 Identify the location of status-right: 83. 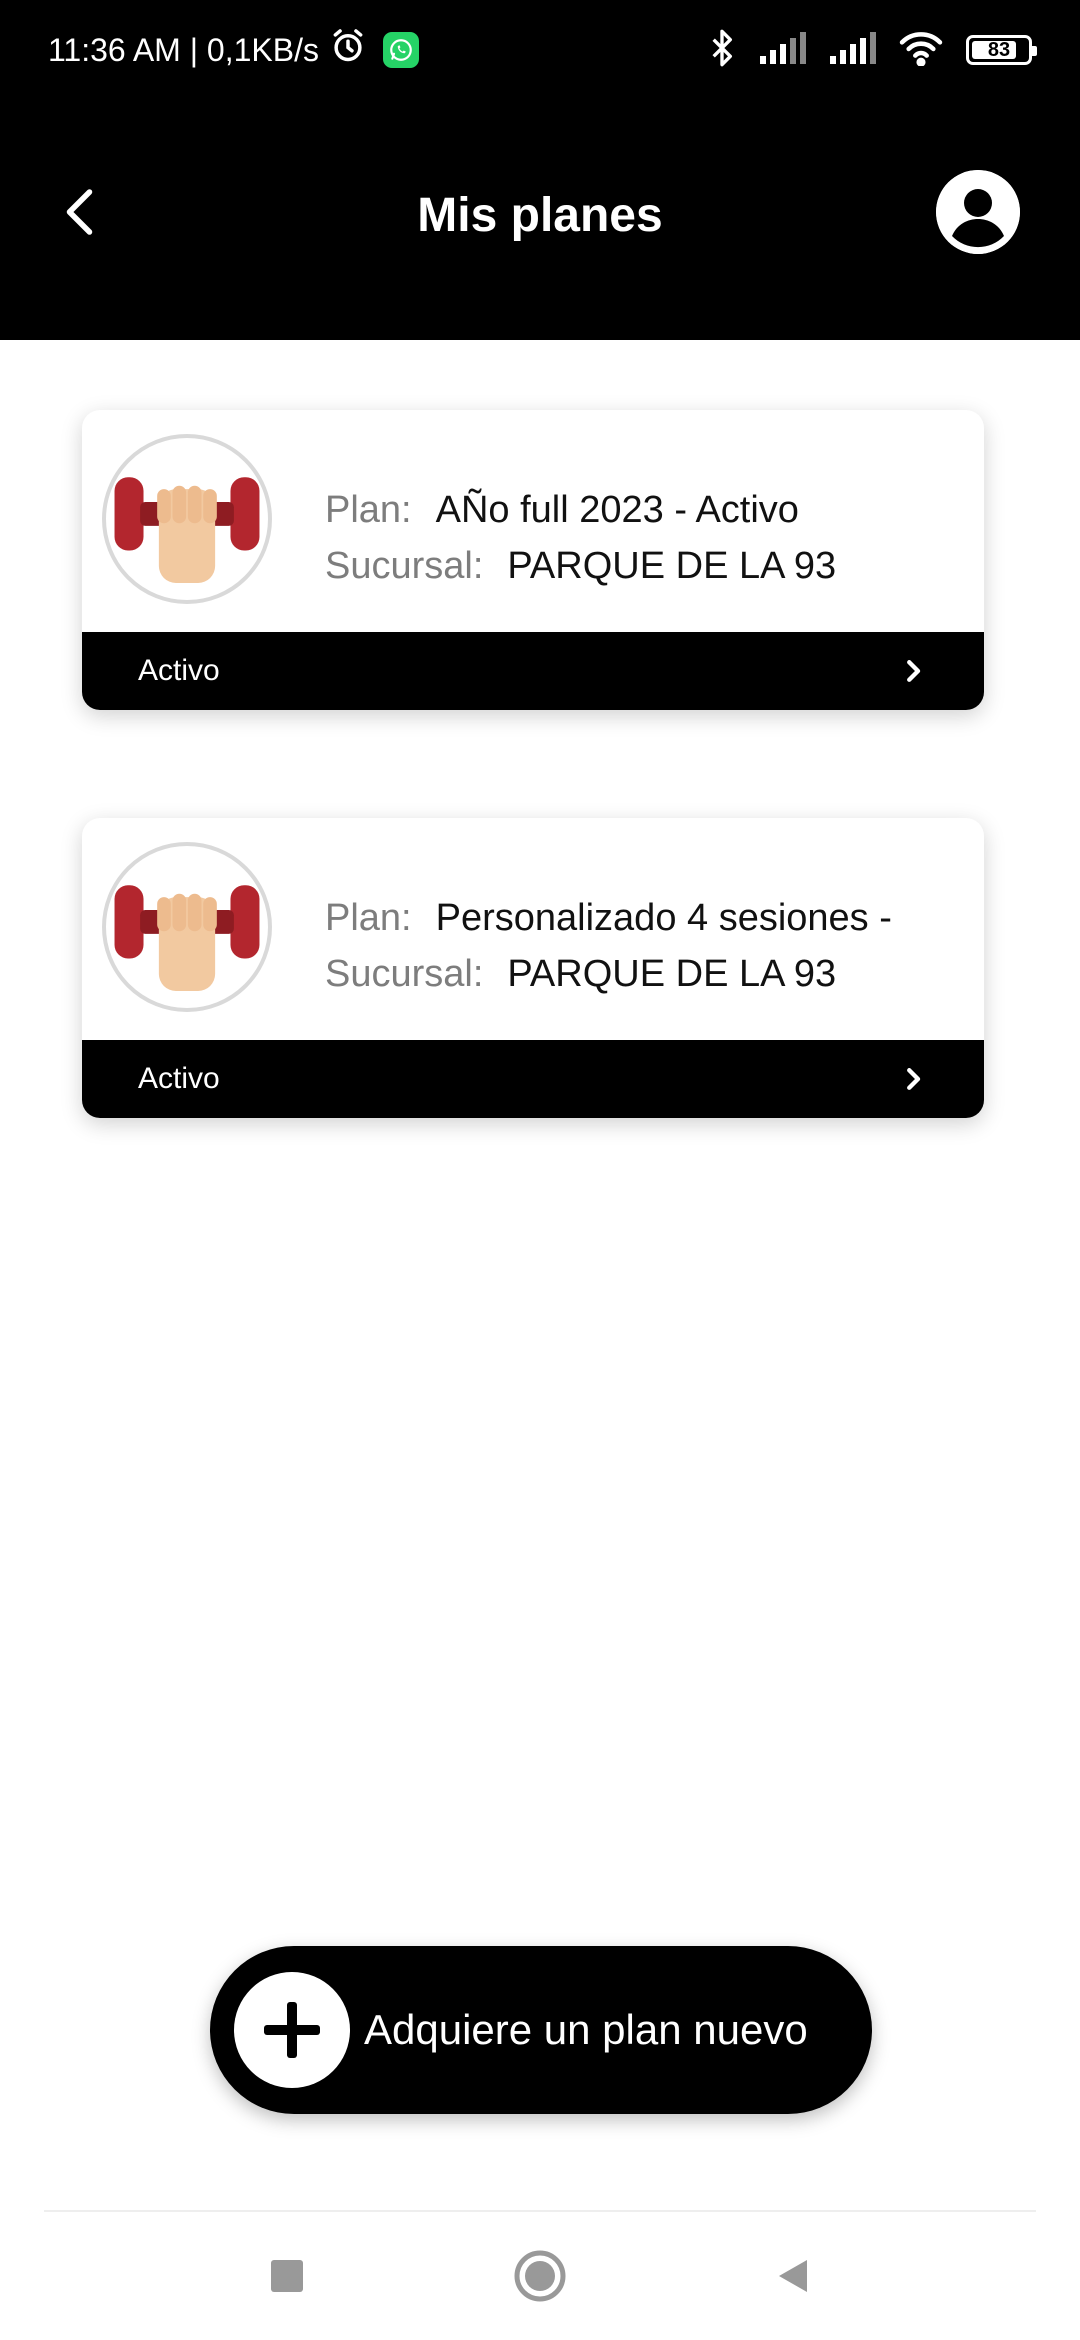
(872, 50).